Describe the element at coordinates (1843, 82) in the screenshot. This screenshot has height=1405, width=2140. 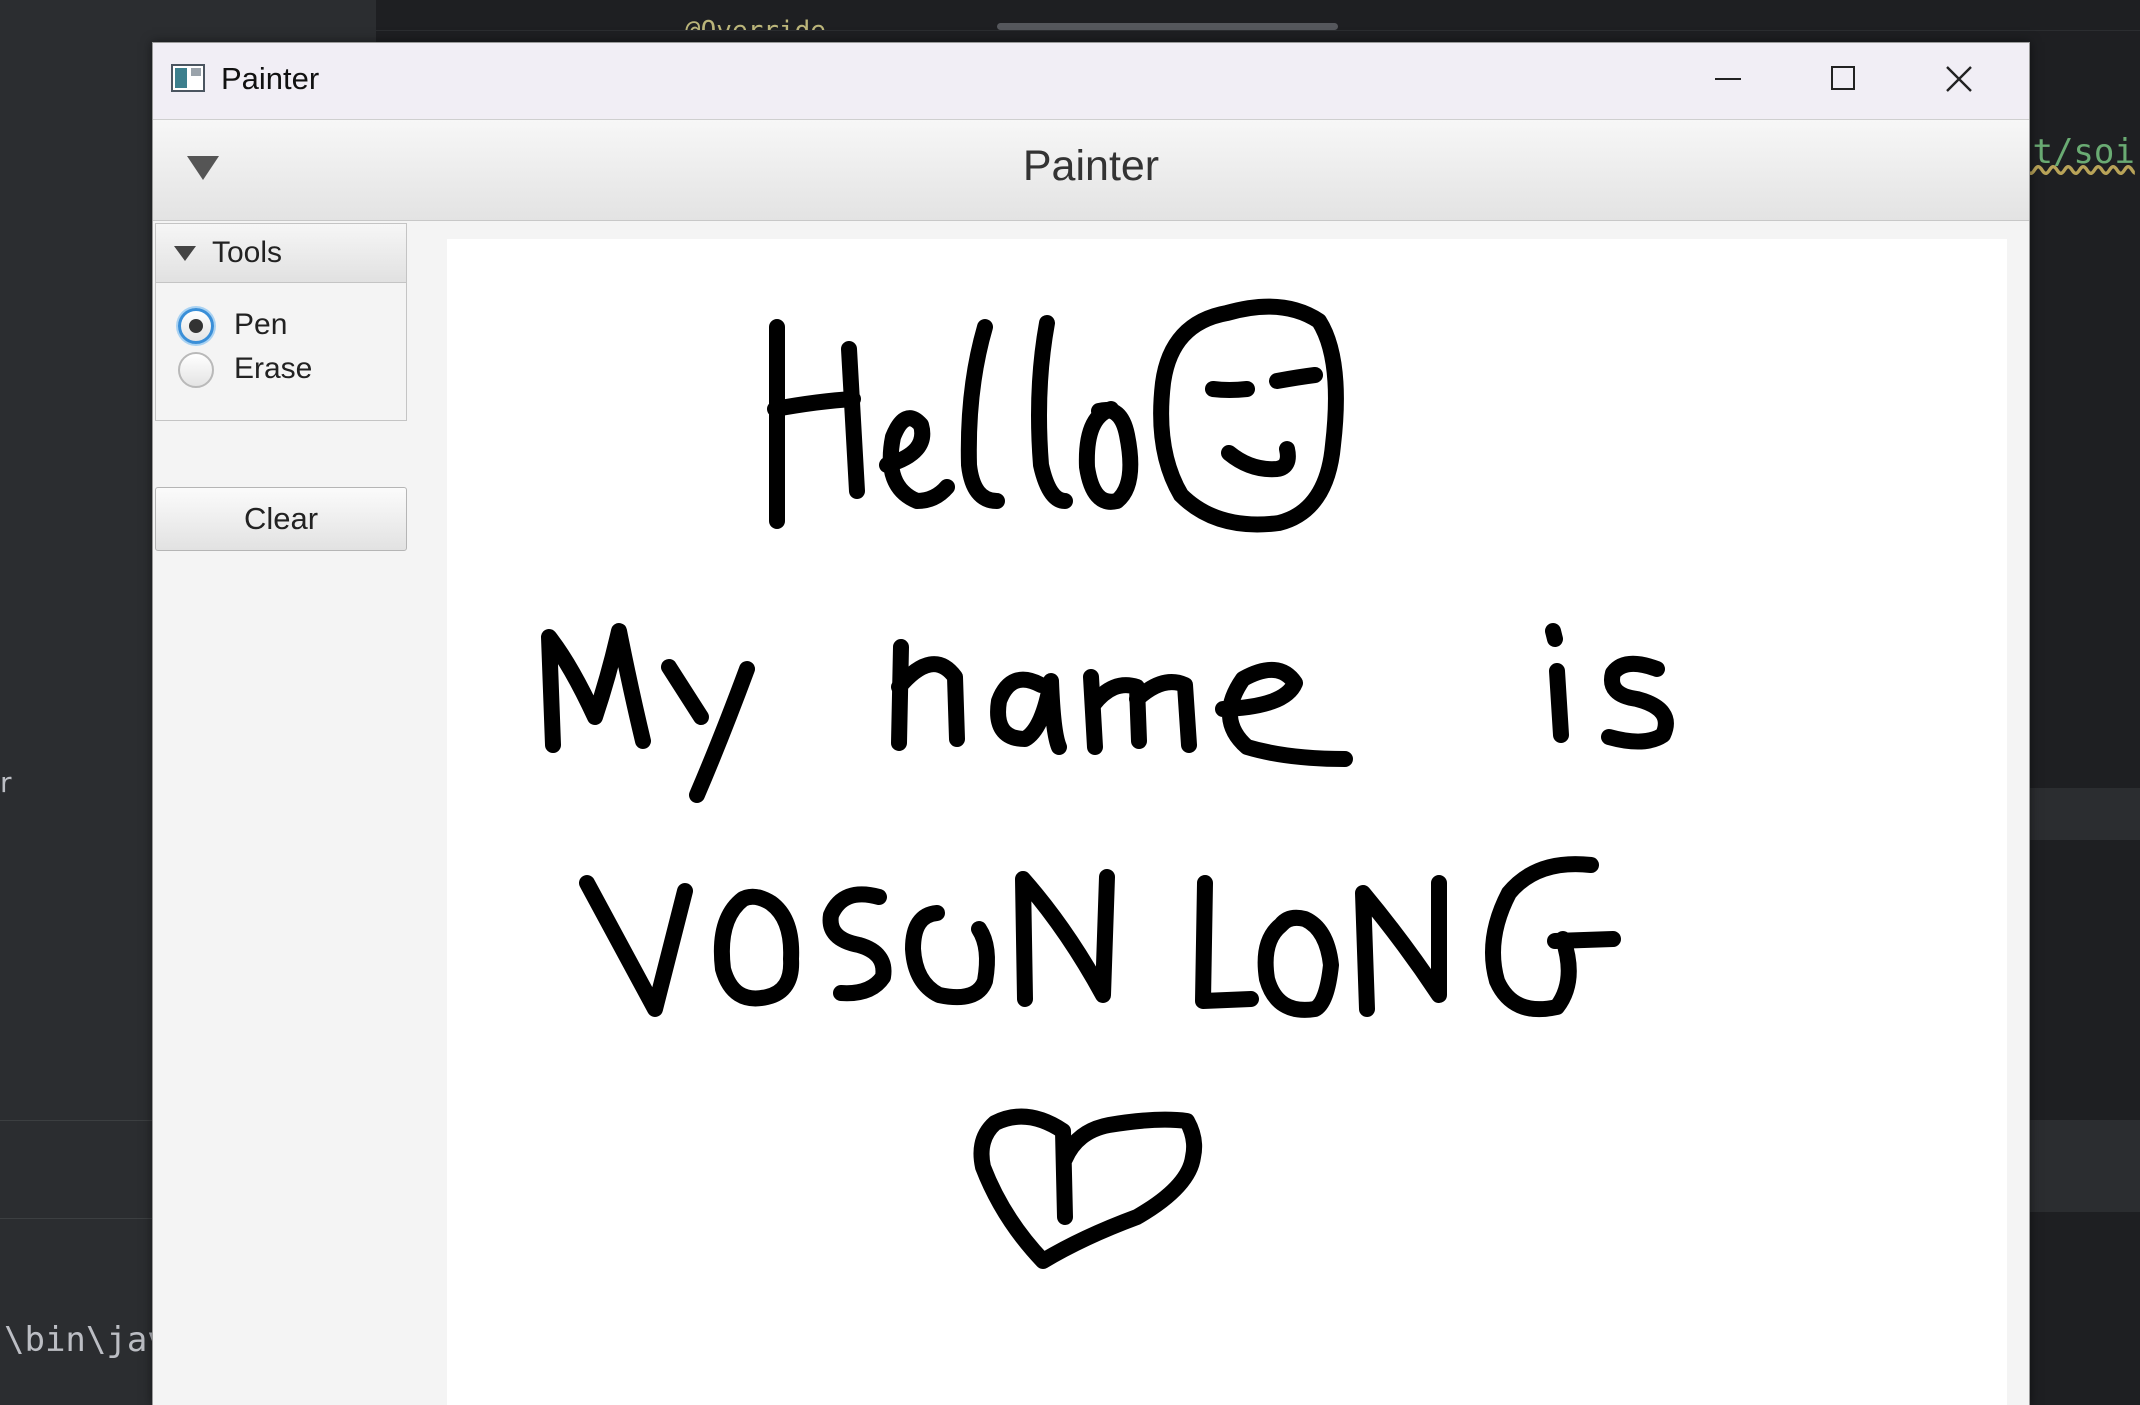
I see `maximize-button` at that location.